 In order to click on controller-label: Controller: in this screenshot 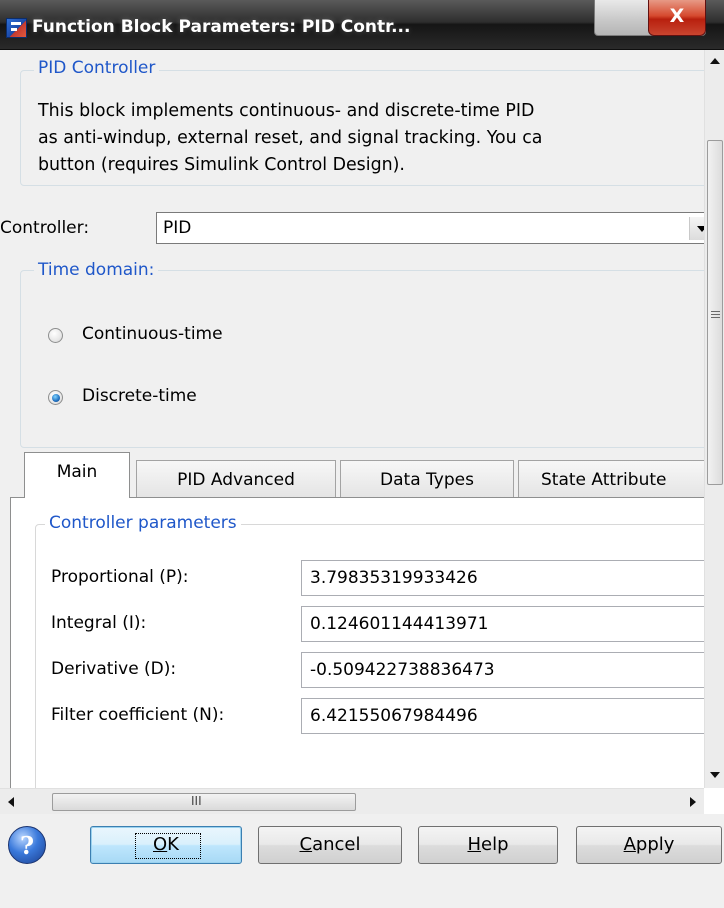, I will do `click(45, 228)`.